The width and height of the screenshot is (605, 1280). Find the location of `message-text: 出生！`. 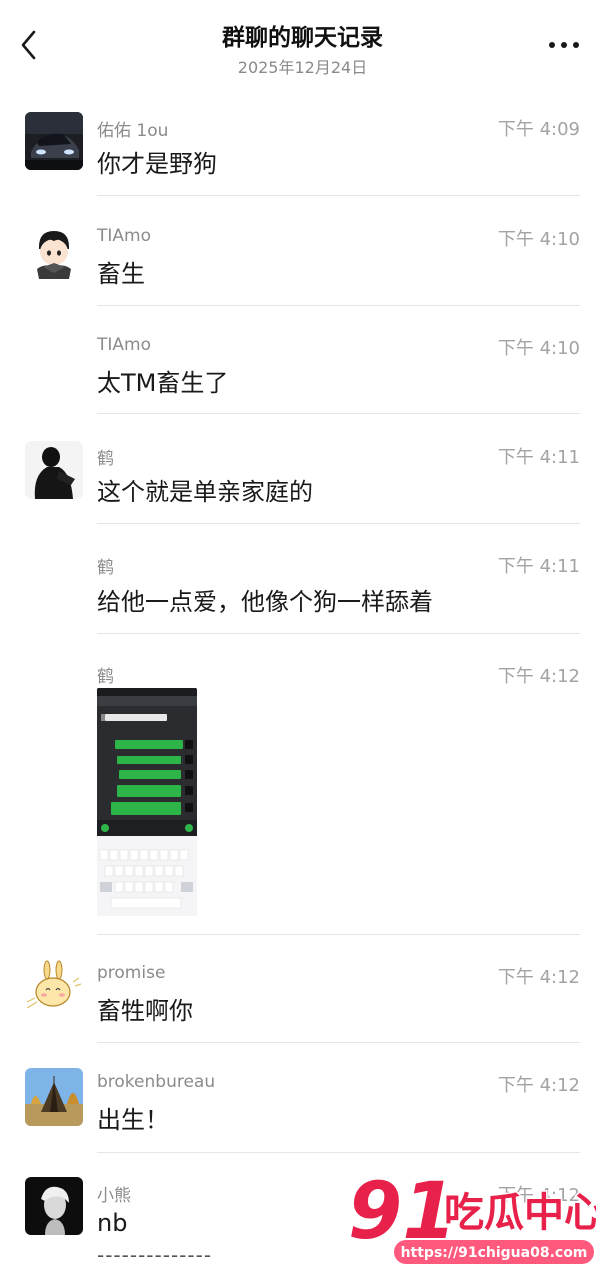

message-text: 出生！ is located at coordinates (133, 1120).